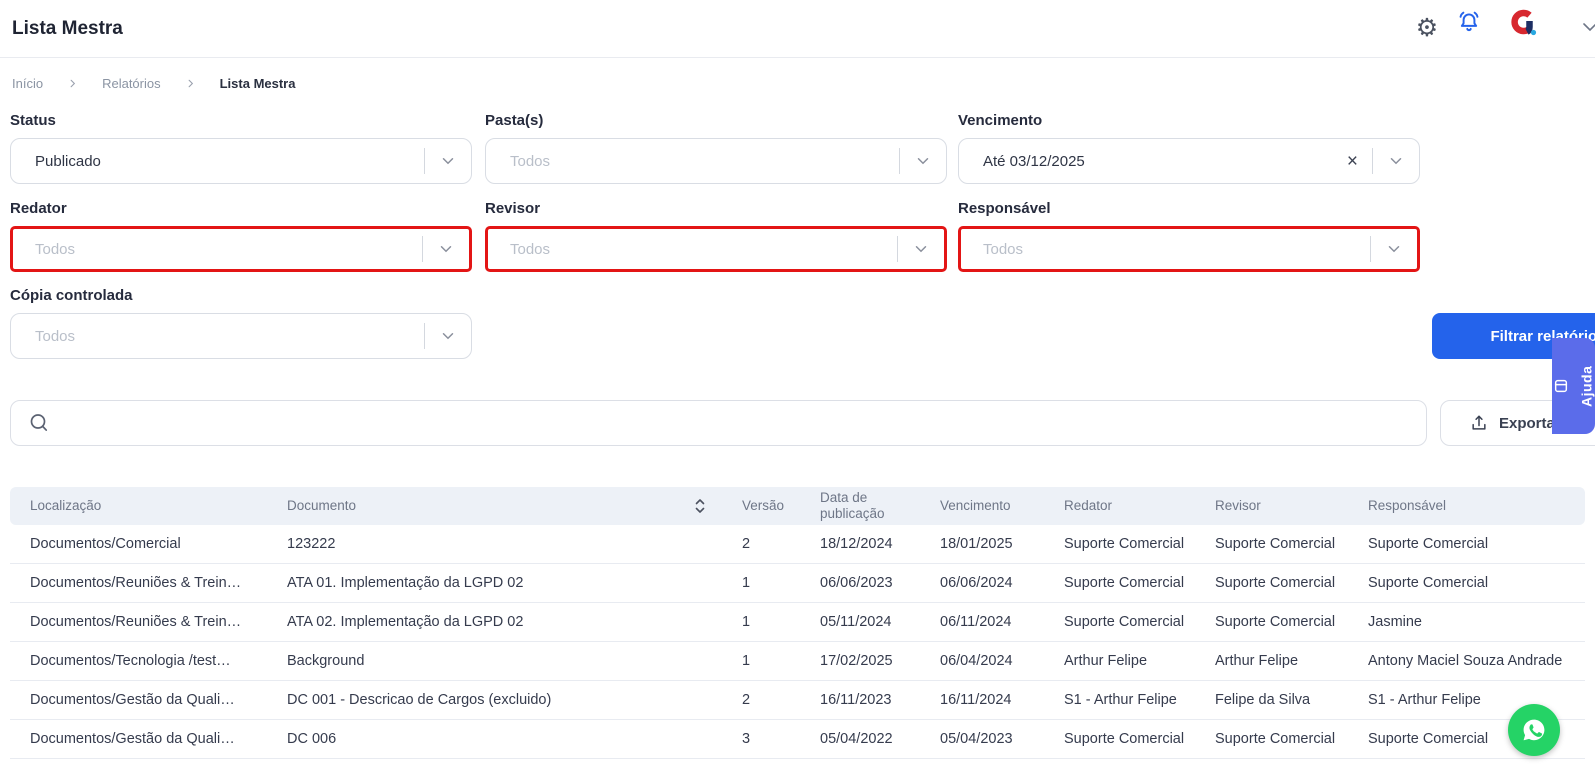 The height and width of the screenshot is (773, 1595). Describe the element at coordinates (530, 249) in the screenshot. I see `revisor-placeholder: Todos` at that location.